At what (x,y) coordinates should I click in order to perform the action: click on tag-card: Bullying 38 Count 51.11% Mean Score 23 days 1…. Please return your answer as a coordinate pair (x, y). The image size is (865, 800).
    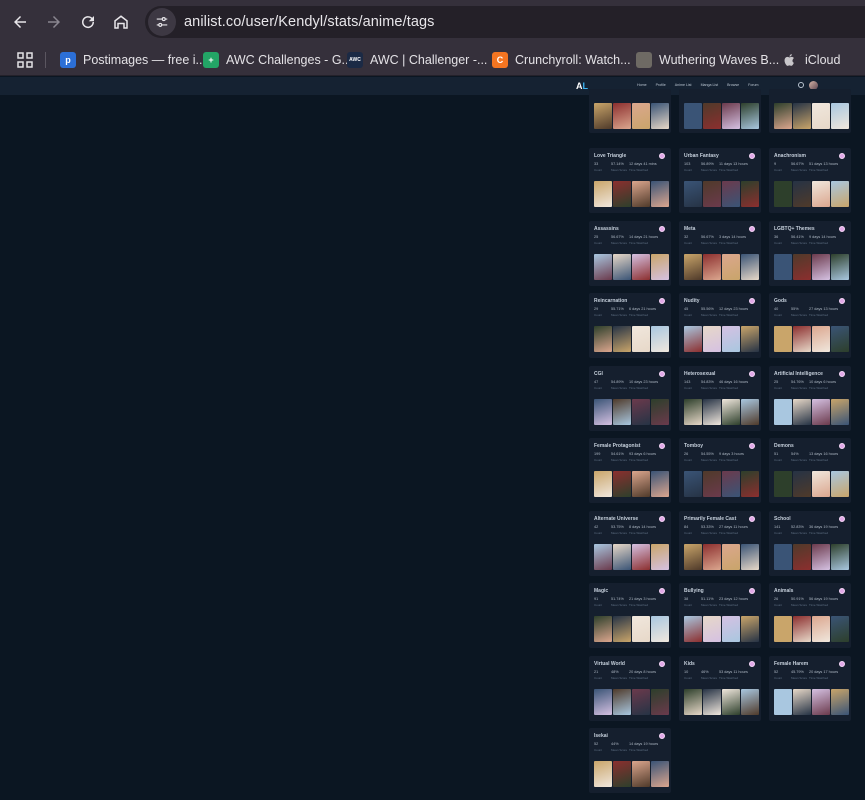
    Looking at the image, I should click on (720, 615).